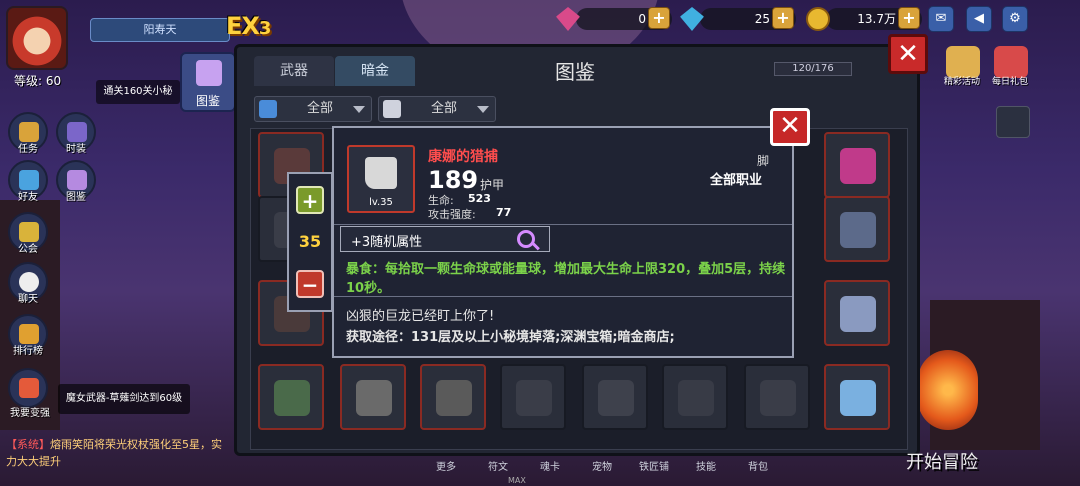 Image resolution: width=1080 pixels, height=486 pixels. I want to click on player-avatar, so click(37, 38).